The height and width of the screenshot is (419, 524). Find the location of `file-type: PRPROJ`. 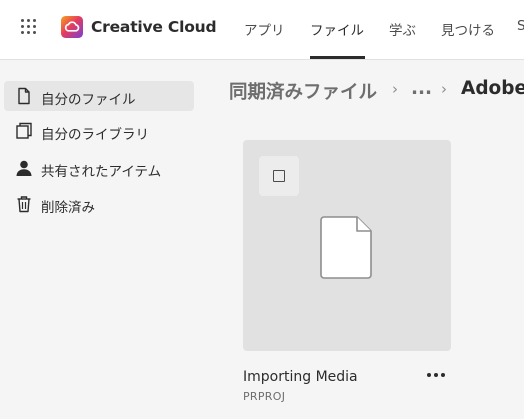

file-type: PRPROJ is located at coordinates (264, 396).